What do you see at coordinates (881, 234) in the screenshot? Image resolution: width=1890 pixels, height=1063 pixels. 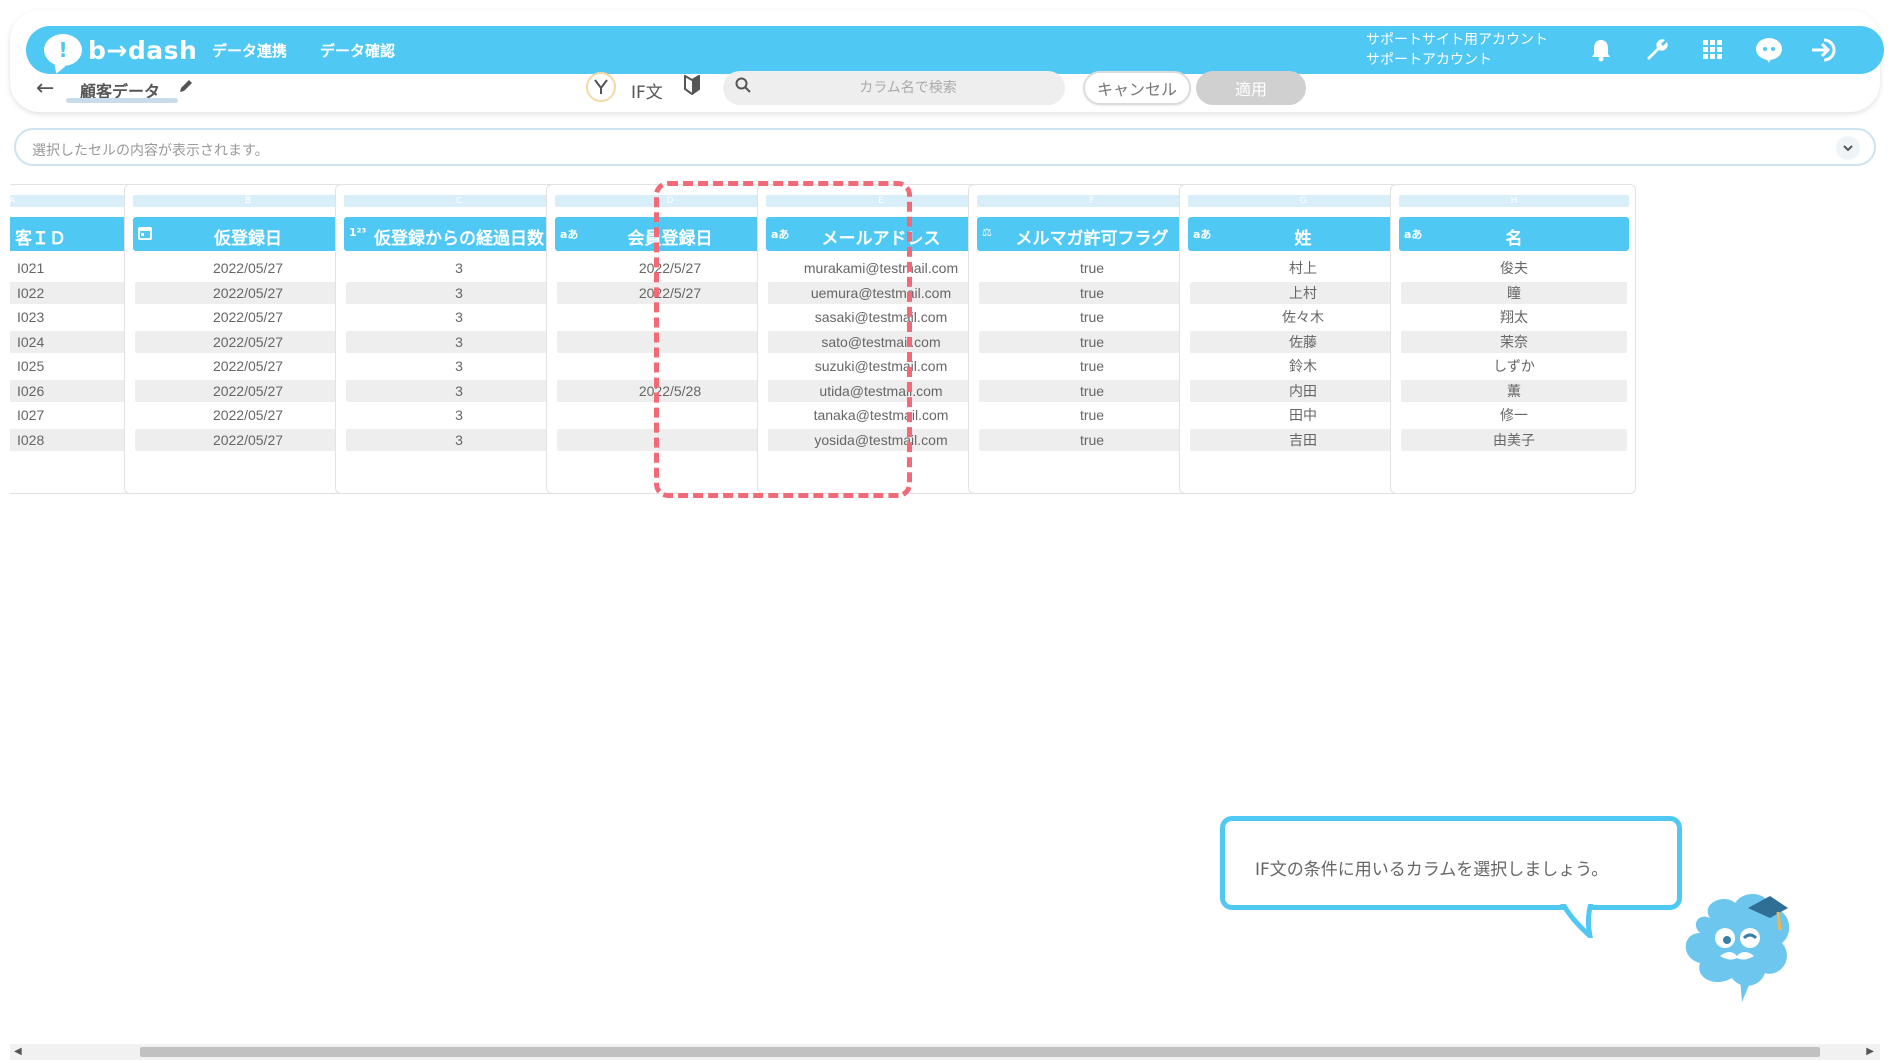 I see `column-header: aあ メールアドレス` at bounding box center [881, 234].